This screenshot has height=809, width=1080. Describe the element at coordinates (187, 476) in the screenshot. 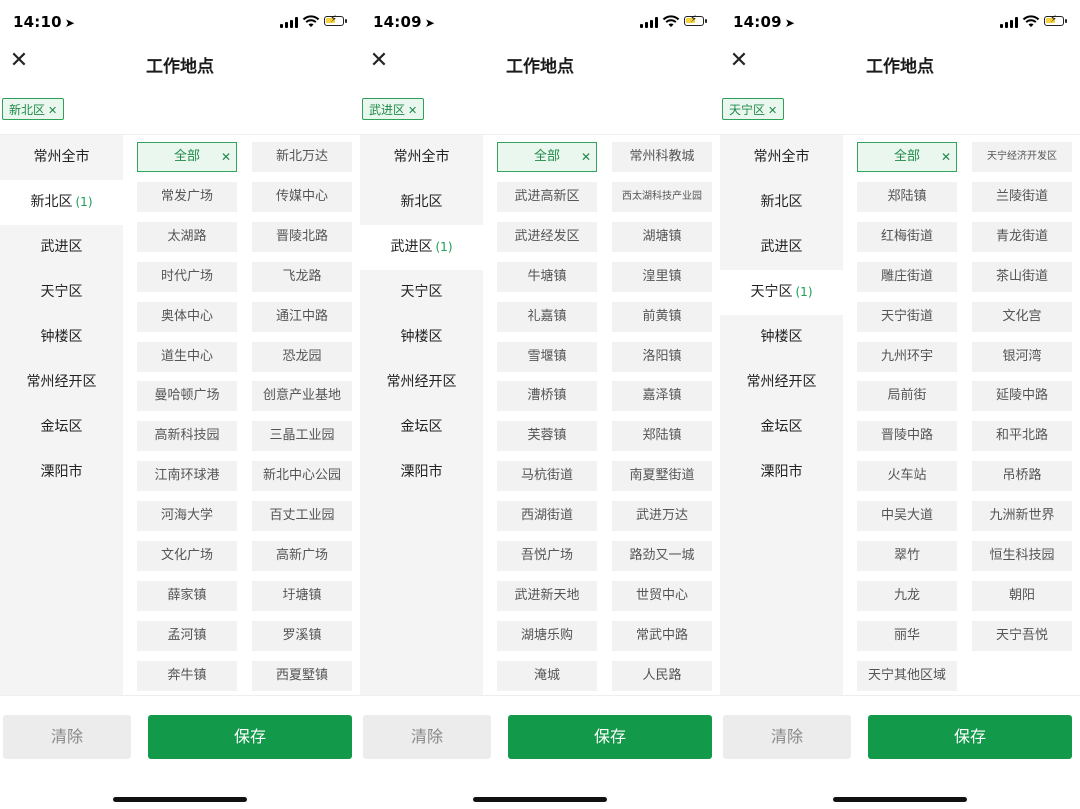

I see `area-option: 江南环球港` at that location.